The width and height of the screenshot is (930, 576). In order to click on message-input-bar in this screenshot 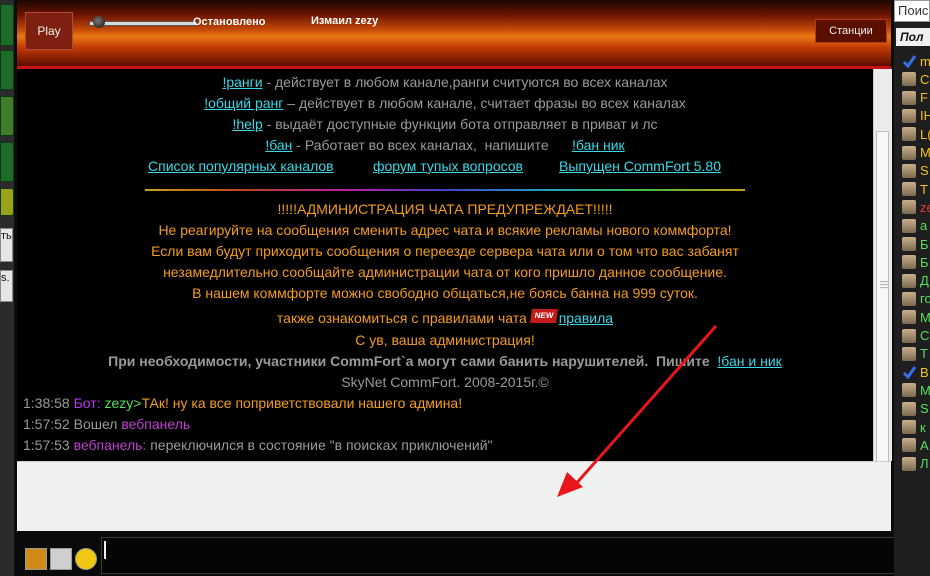, I will do `click(473, 553)`.